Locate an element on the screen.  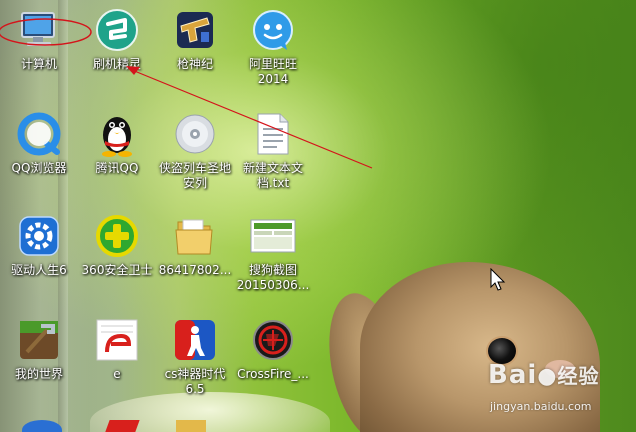
driver-gear-icon is located at coordinates (39, 236).